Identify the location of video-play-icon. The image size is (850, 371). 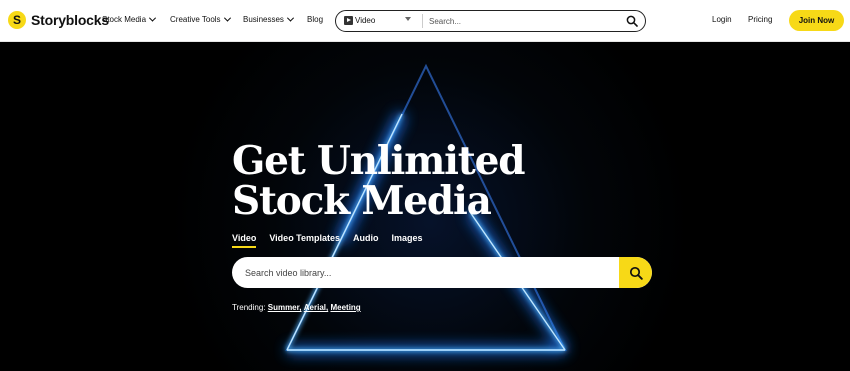
(348, 20).